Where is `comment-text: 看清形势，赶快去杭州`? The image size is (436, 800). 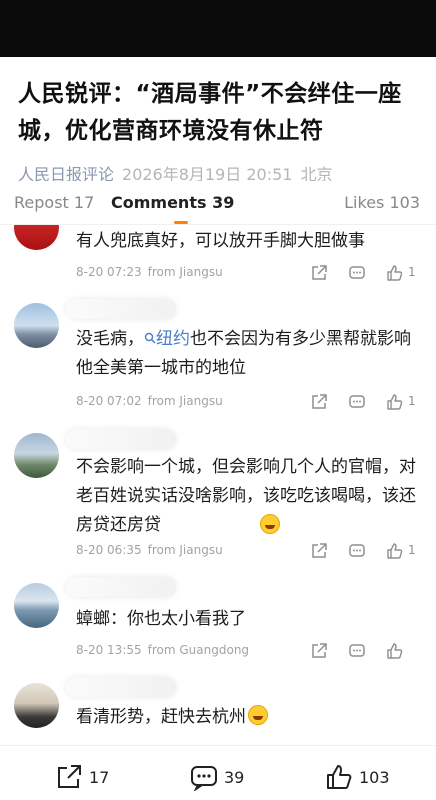 comment-text: 看清形势，赶快去杭州 is located at coordinates (248, 717).